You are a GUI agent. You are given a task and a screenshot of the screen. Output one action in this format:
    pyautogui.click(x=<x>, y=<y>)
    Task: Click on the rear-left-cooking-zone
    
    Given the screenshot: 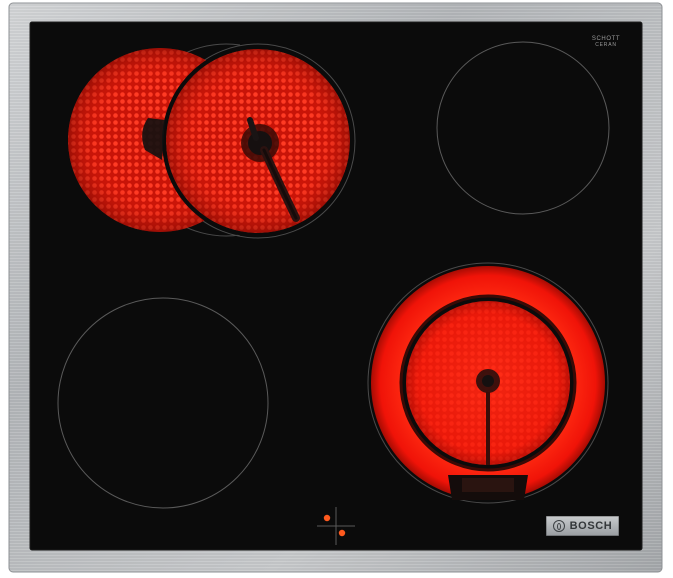 What is the action you would take?
    pyautogui.click(x=212, y=141)
    